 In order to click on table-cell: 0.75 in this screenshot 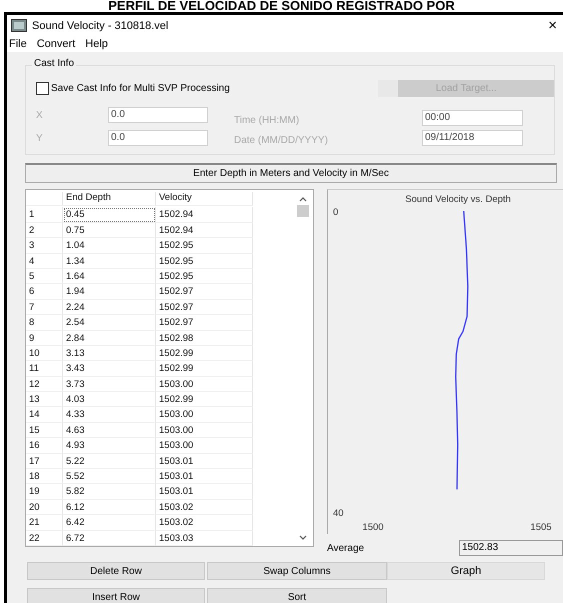, I will do `click(109, 230)`.